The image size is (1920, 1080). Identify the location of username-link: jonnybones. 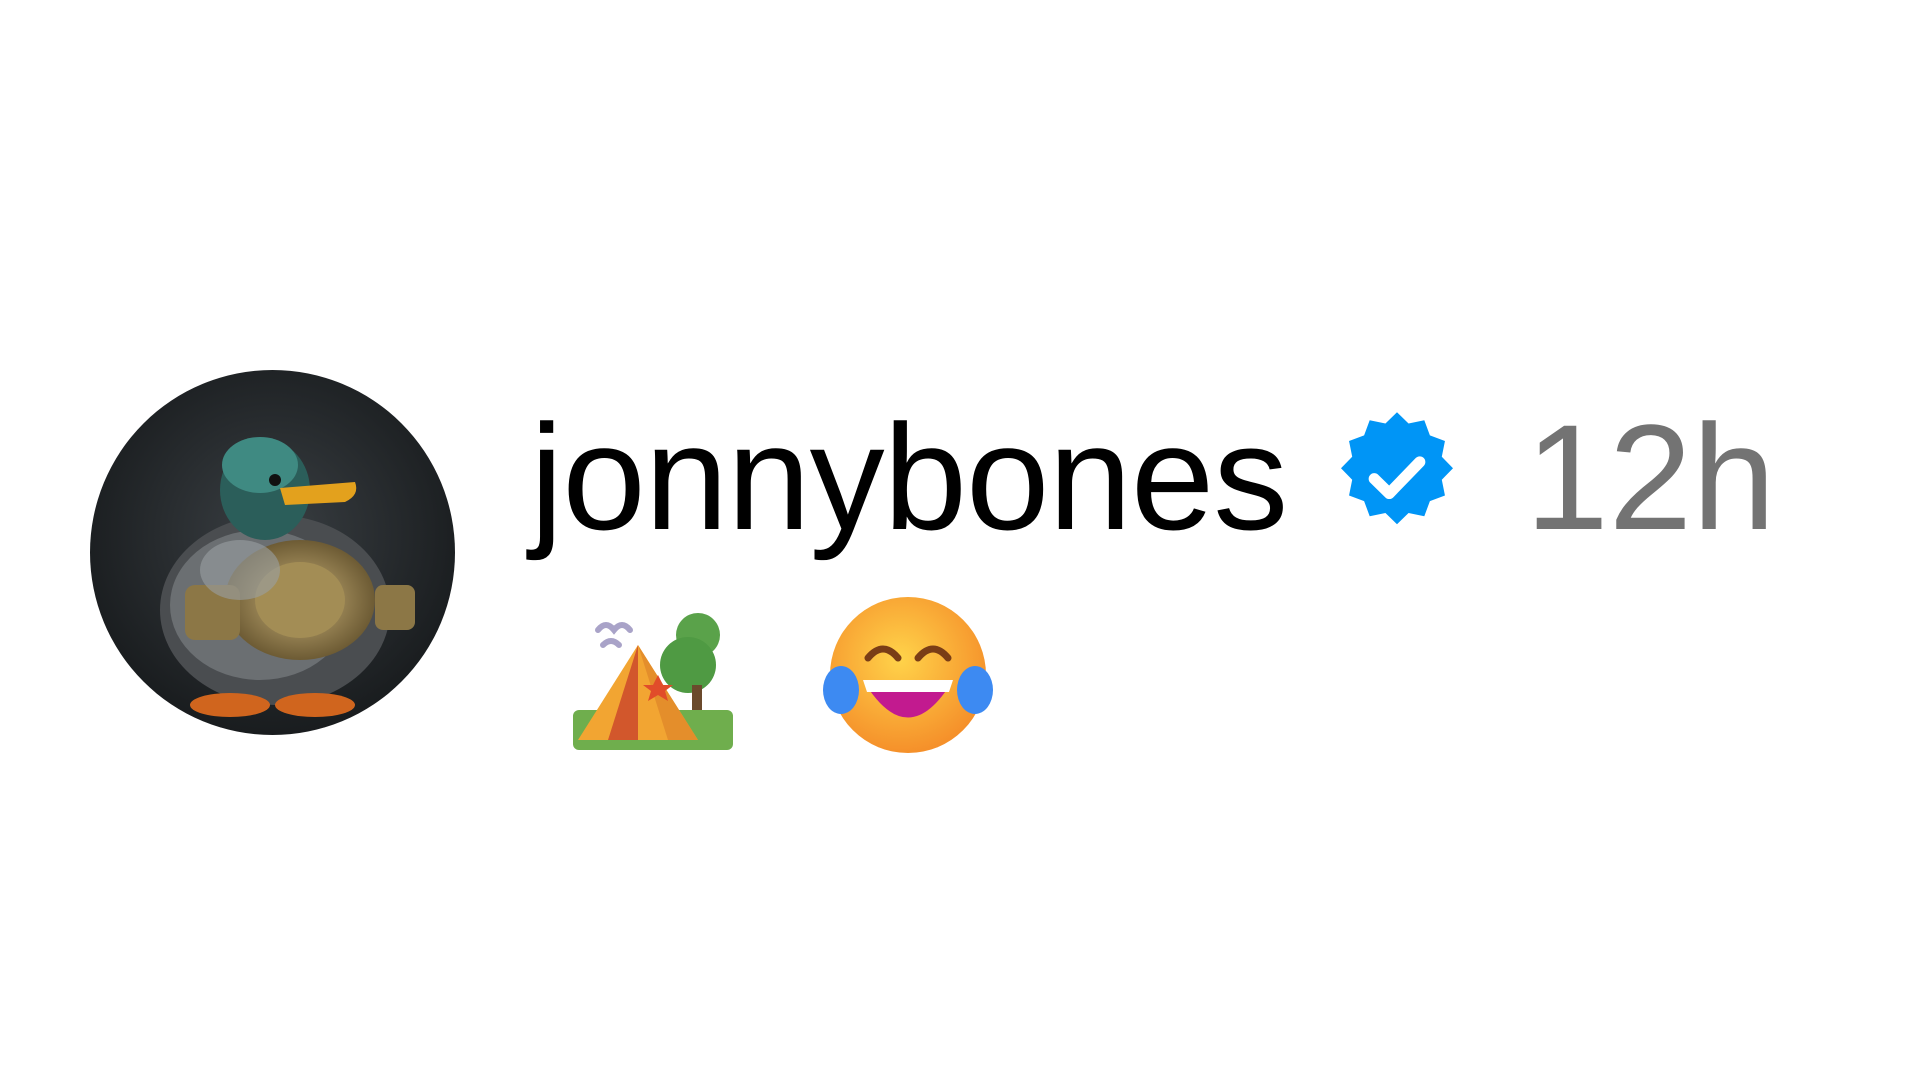
(909, 477).